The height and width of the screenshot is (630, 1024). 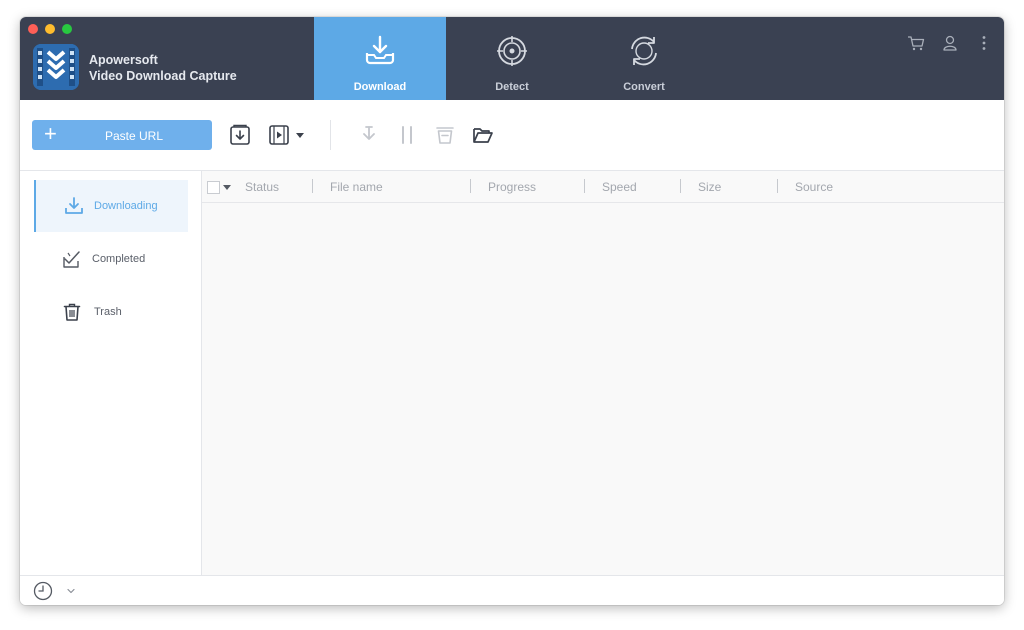 What do you see at coordinates (163, 68) in the screenshot?
I see `app-name: Apowersoft Video Download Capture` at bounding box center [163, 68].